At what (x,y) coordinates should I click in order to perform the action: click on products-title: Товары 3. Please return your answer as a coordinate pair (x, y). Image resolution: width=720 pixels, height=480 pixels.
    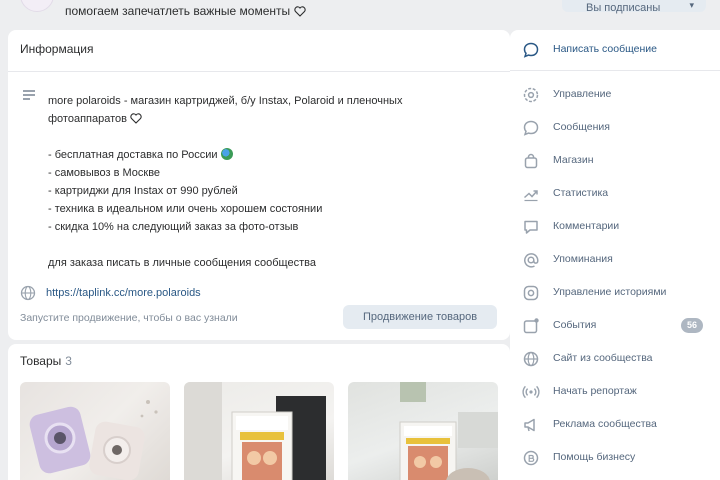
    Looking at the image, I should click on (46, 361).